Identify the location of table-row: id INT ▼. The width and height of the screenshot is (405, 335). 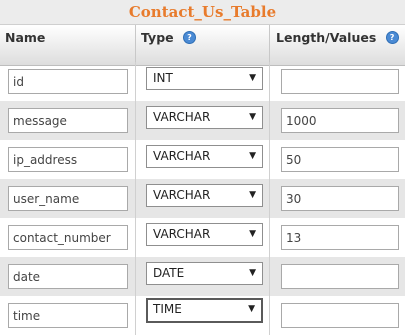
(202, 81).